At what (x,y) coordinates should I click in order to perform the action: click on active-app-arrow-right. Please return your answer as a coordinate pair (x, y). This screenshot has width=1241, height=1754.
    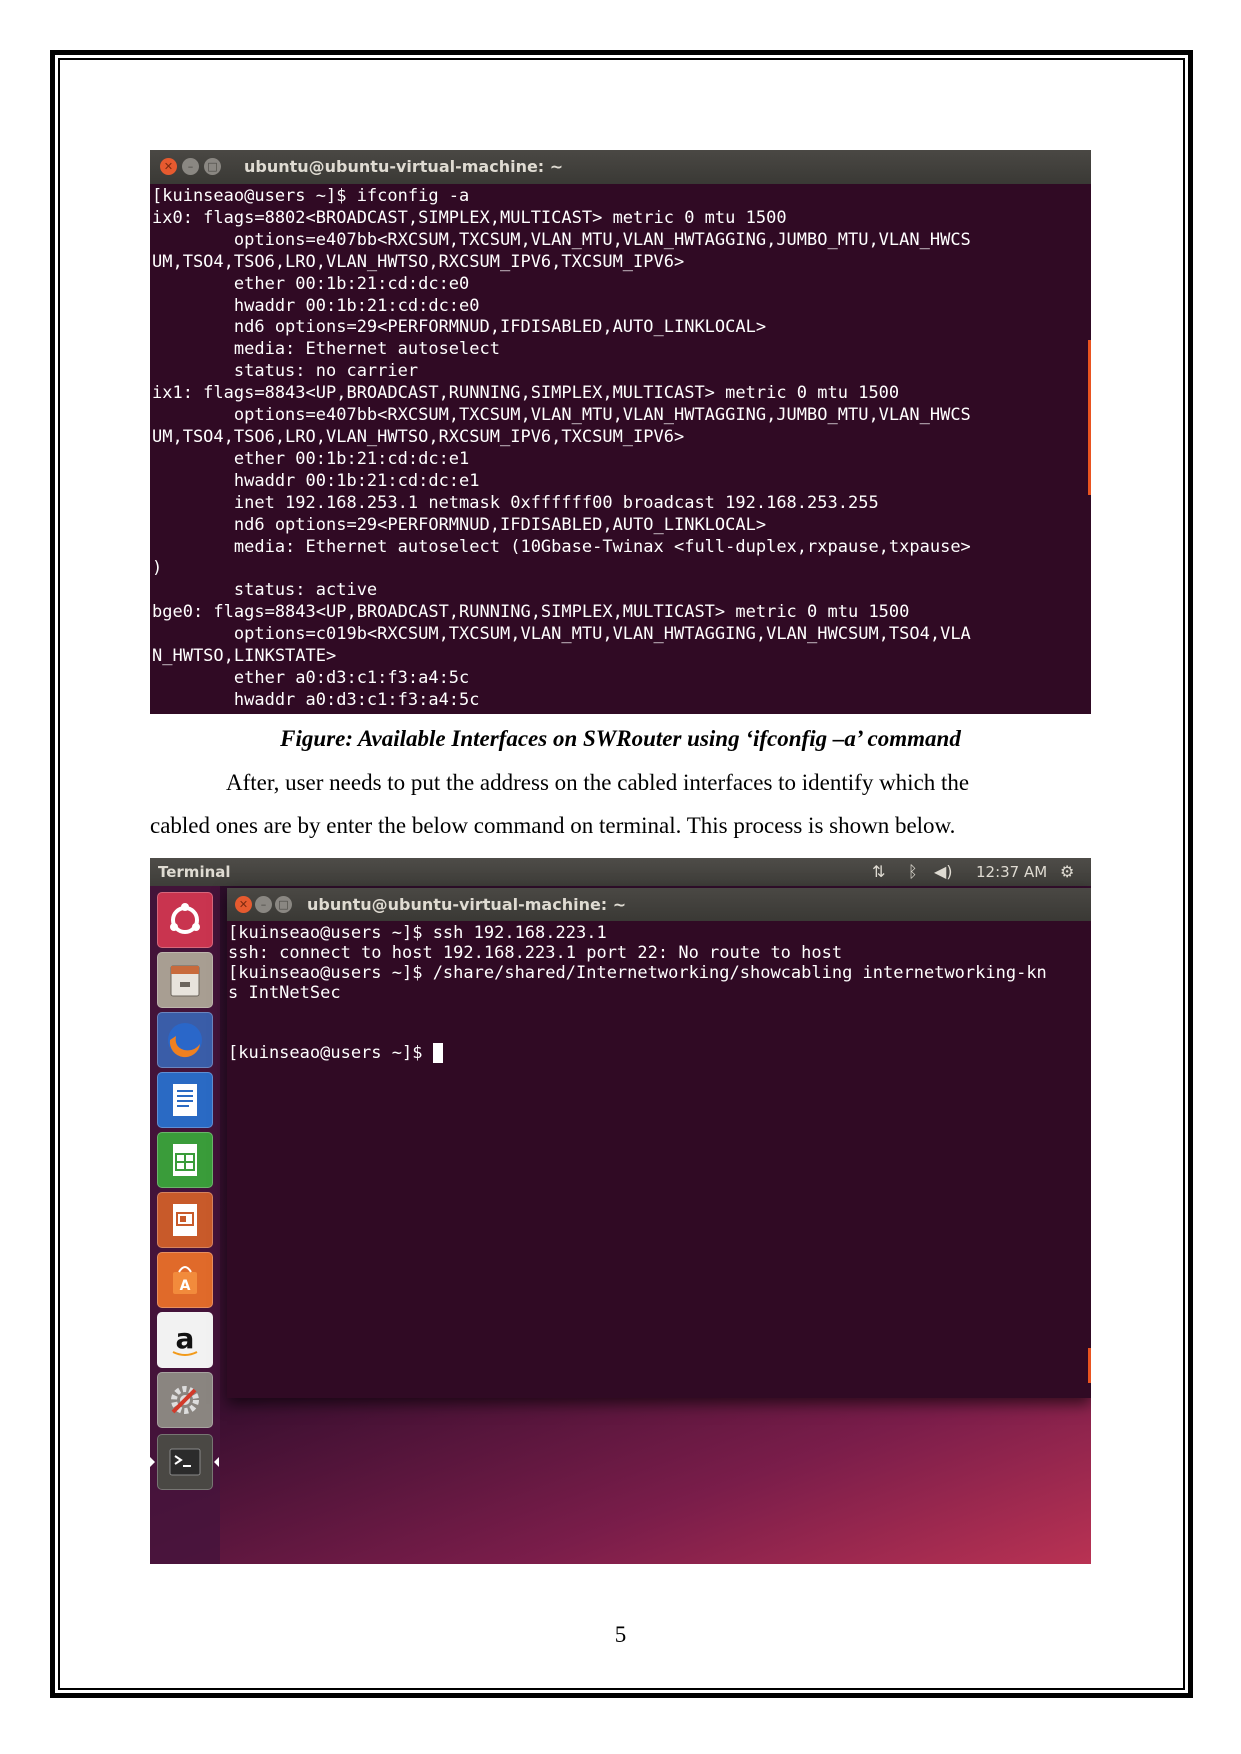
    Looking at the image, I should click on (216, 1462).